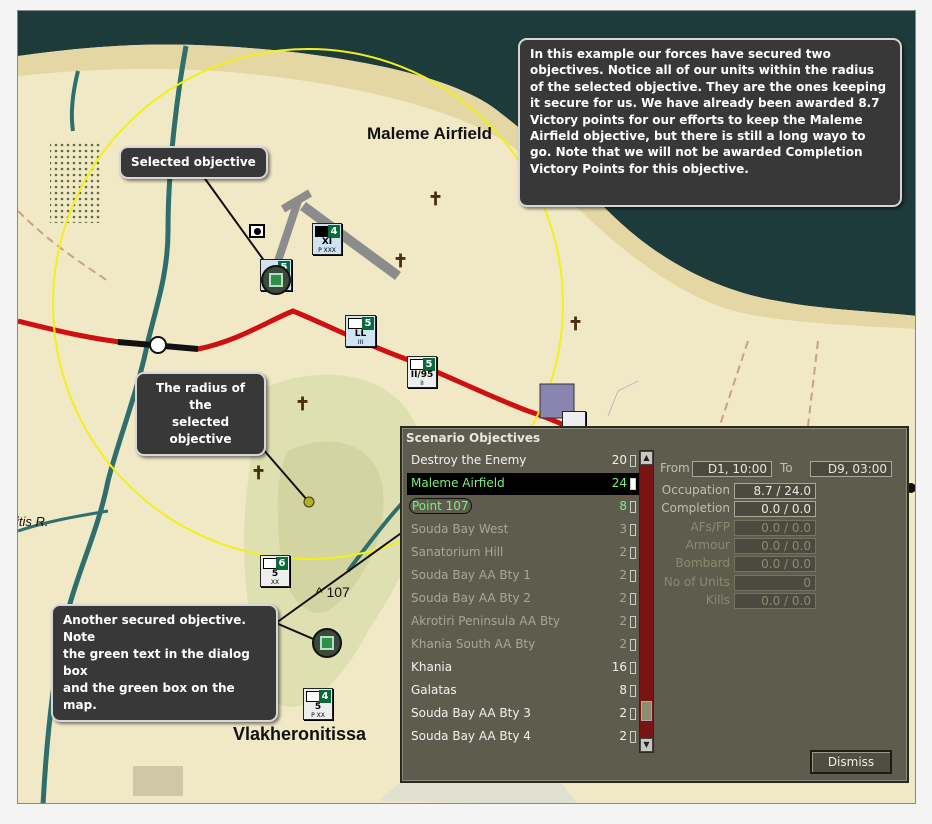 Image resolution: width=932 pixels, height=824 pixels. What do you see at coordinates (473, 438) in the screenshot?
I see `dialog-title: Scenario Objectives` at bounding box center [473, 438].